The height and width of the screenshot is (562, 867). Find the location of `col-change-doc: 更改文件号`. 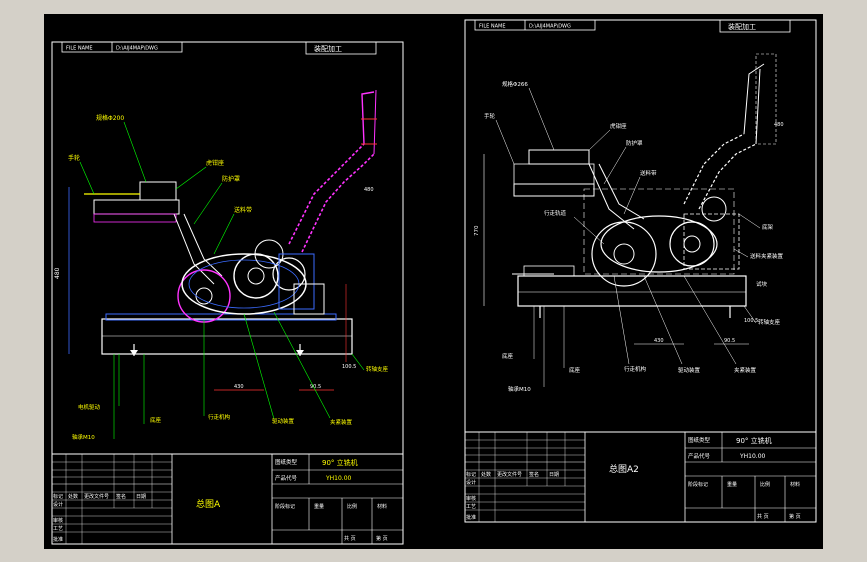

col-change-doc: 更改文件号 is located at coordinates (96, 496).